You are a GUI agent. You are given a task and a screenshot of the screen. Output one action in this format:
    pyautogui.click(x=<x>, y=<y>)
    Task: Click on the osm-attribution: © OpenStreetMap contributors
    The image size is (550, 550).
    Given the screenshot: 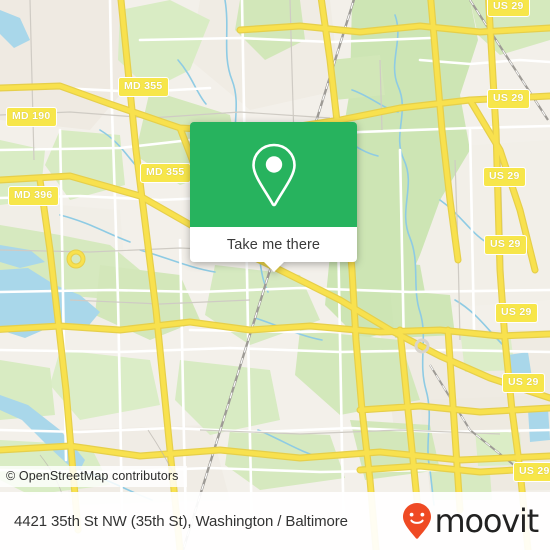 What is the action you would take?
    pyautogui.click(x=93, y=476)
    